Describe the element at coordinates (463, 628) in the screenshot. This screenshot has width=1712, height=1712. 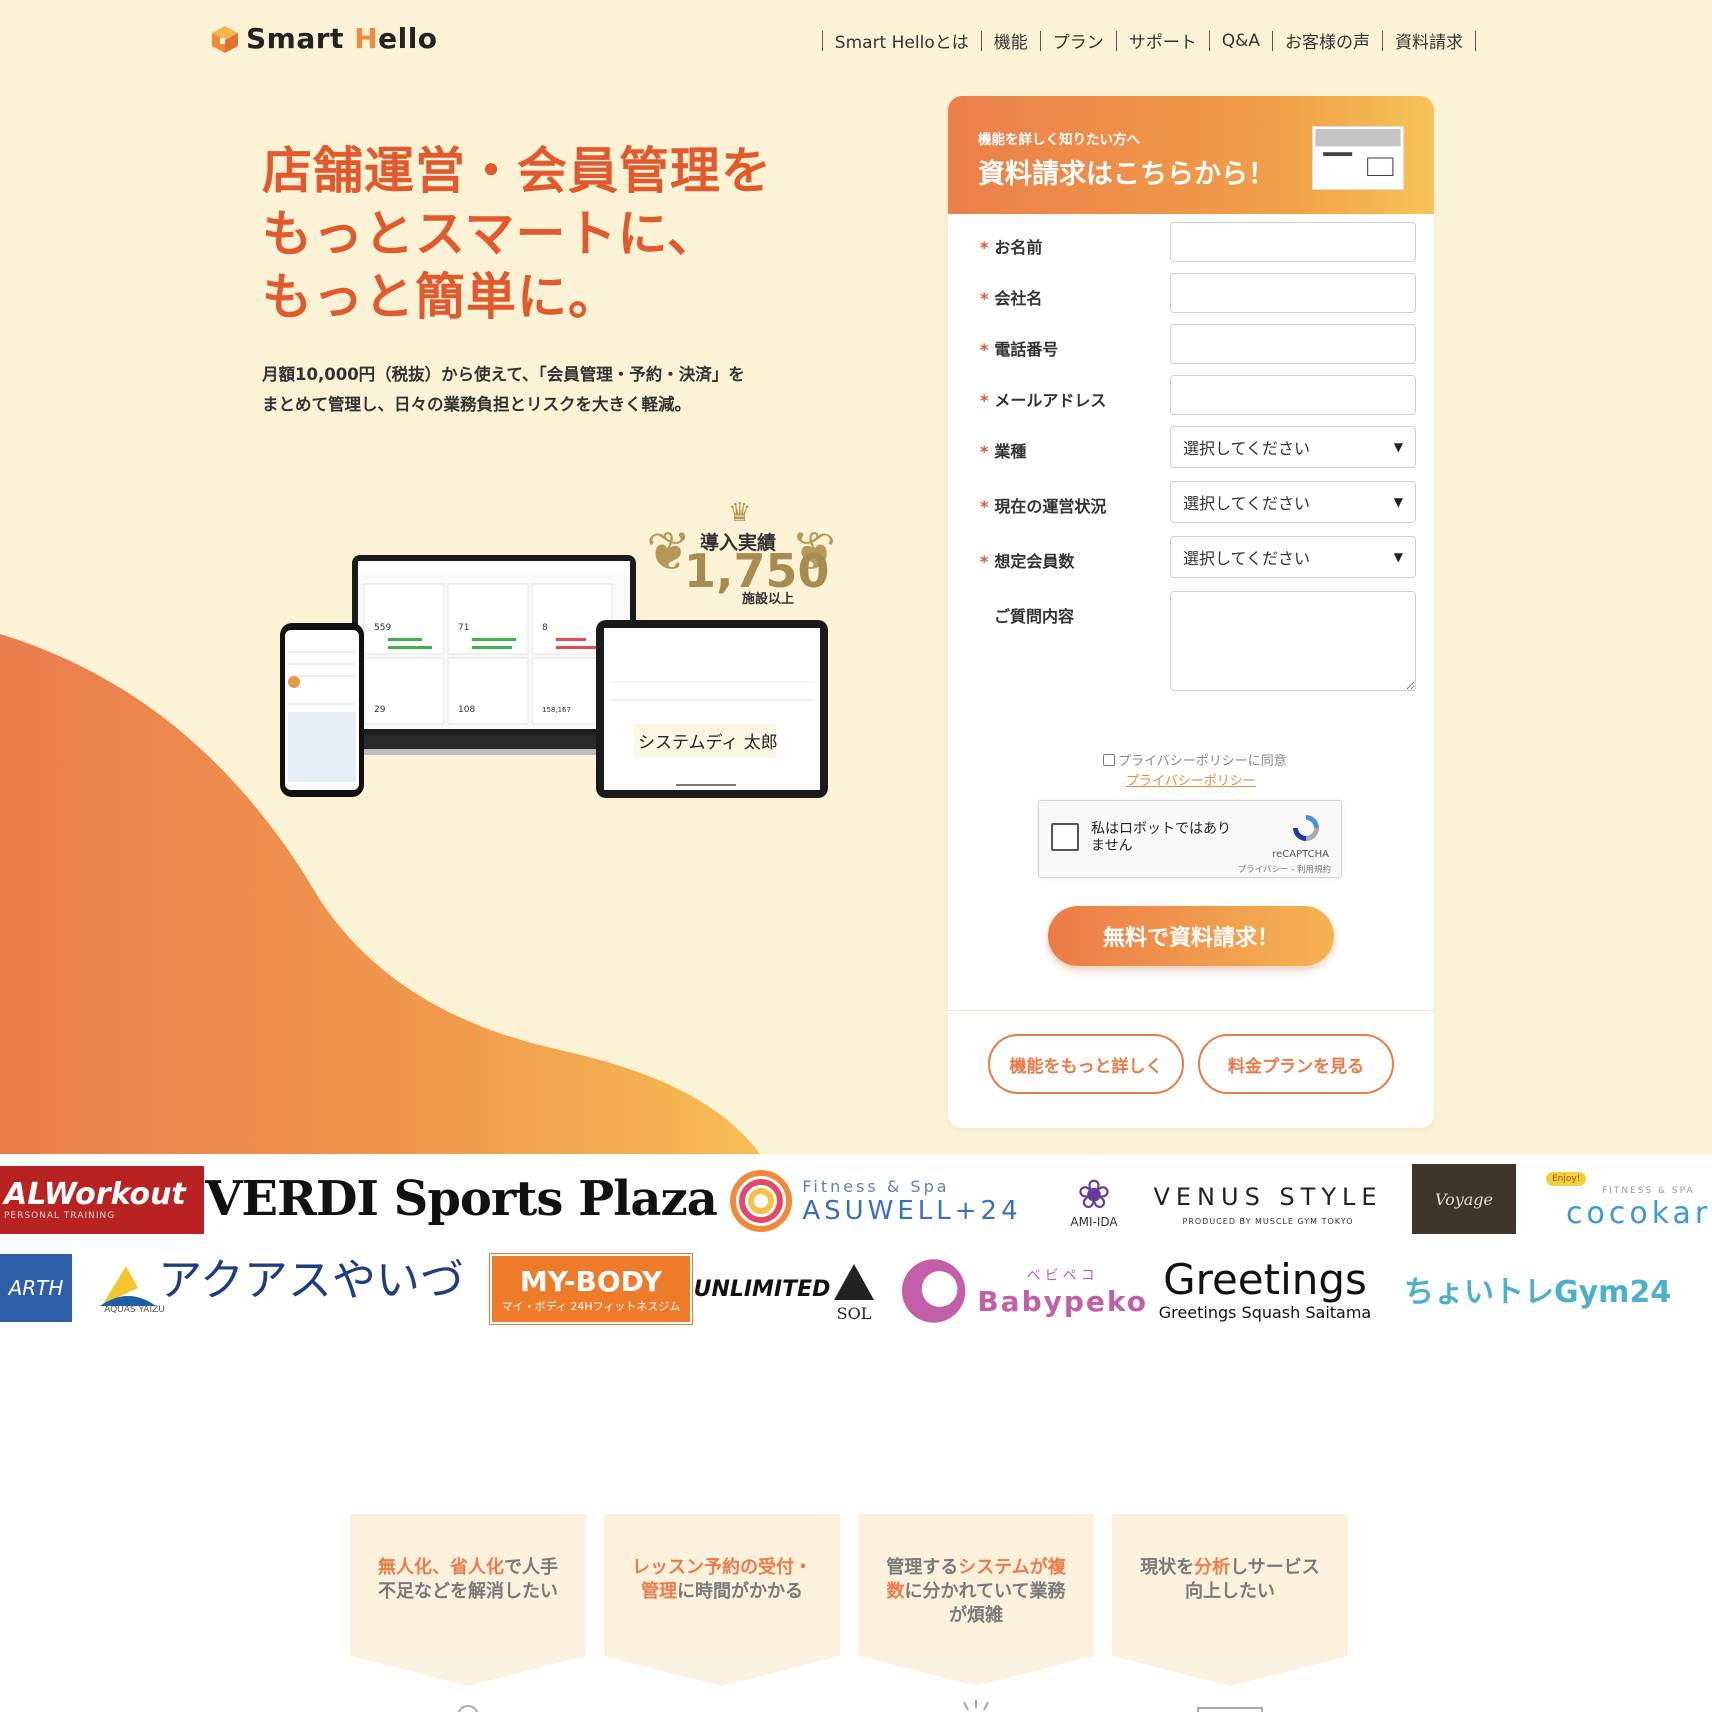
I see `stat-71: 71` at that location.